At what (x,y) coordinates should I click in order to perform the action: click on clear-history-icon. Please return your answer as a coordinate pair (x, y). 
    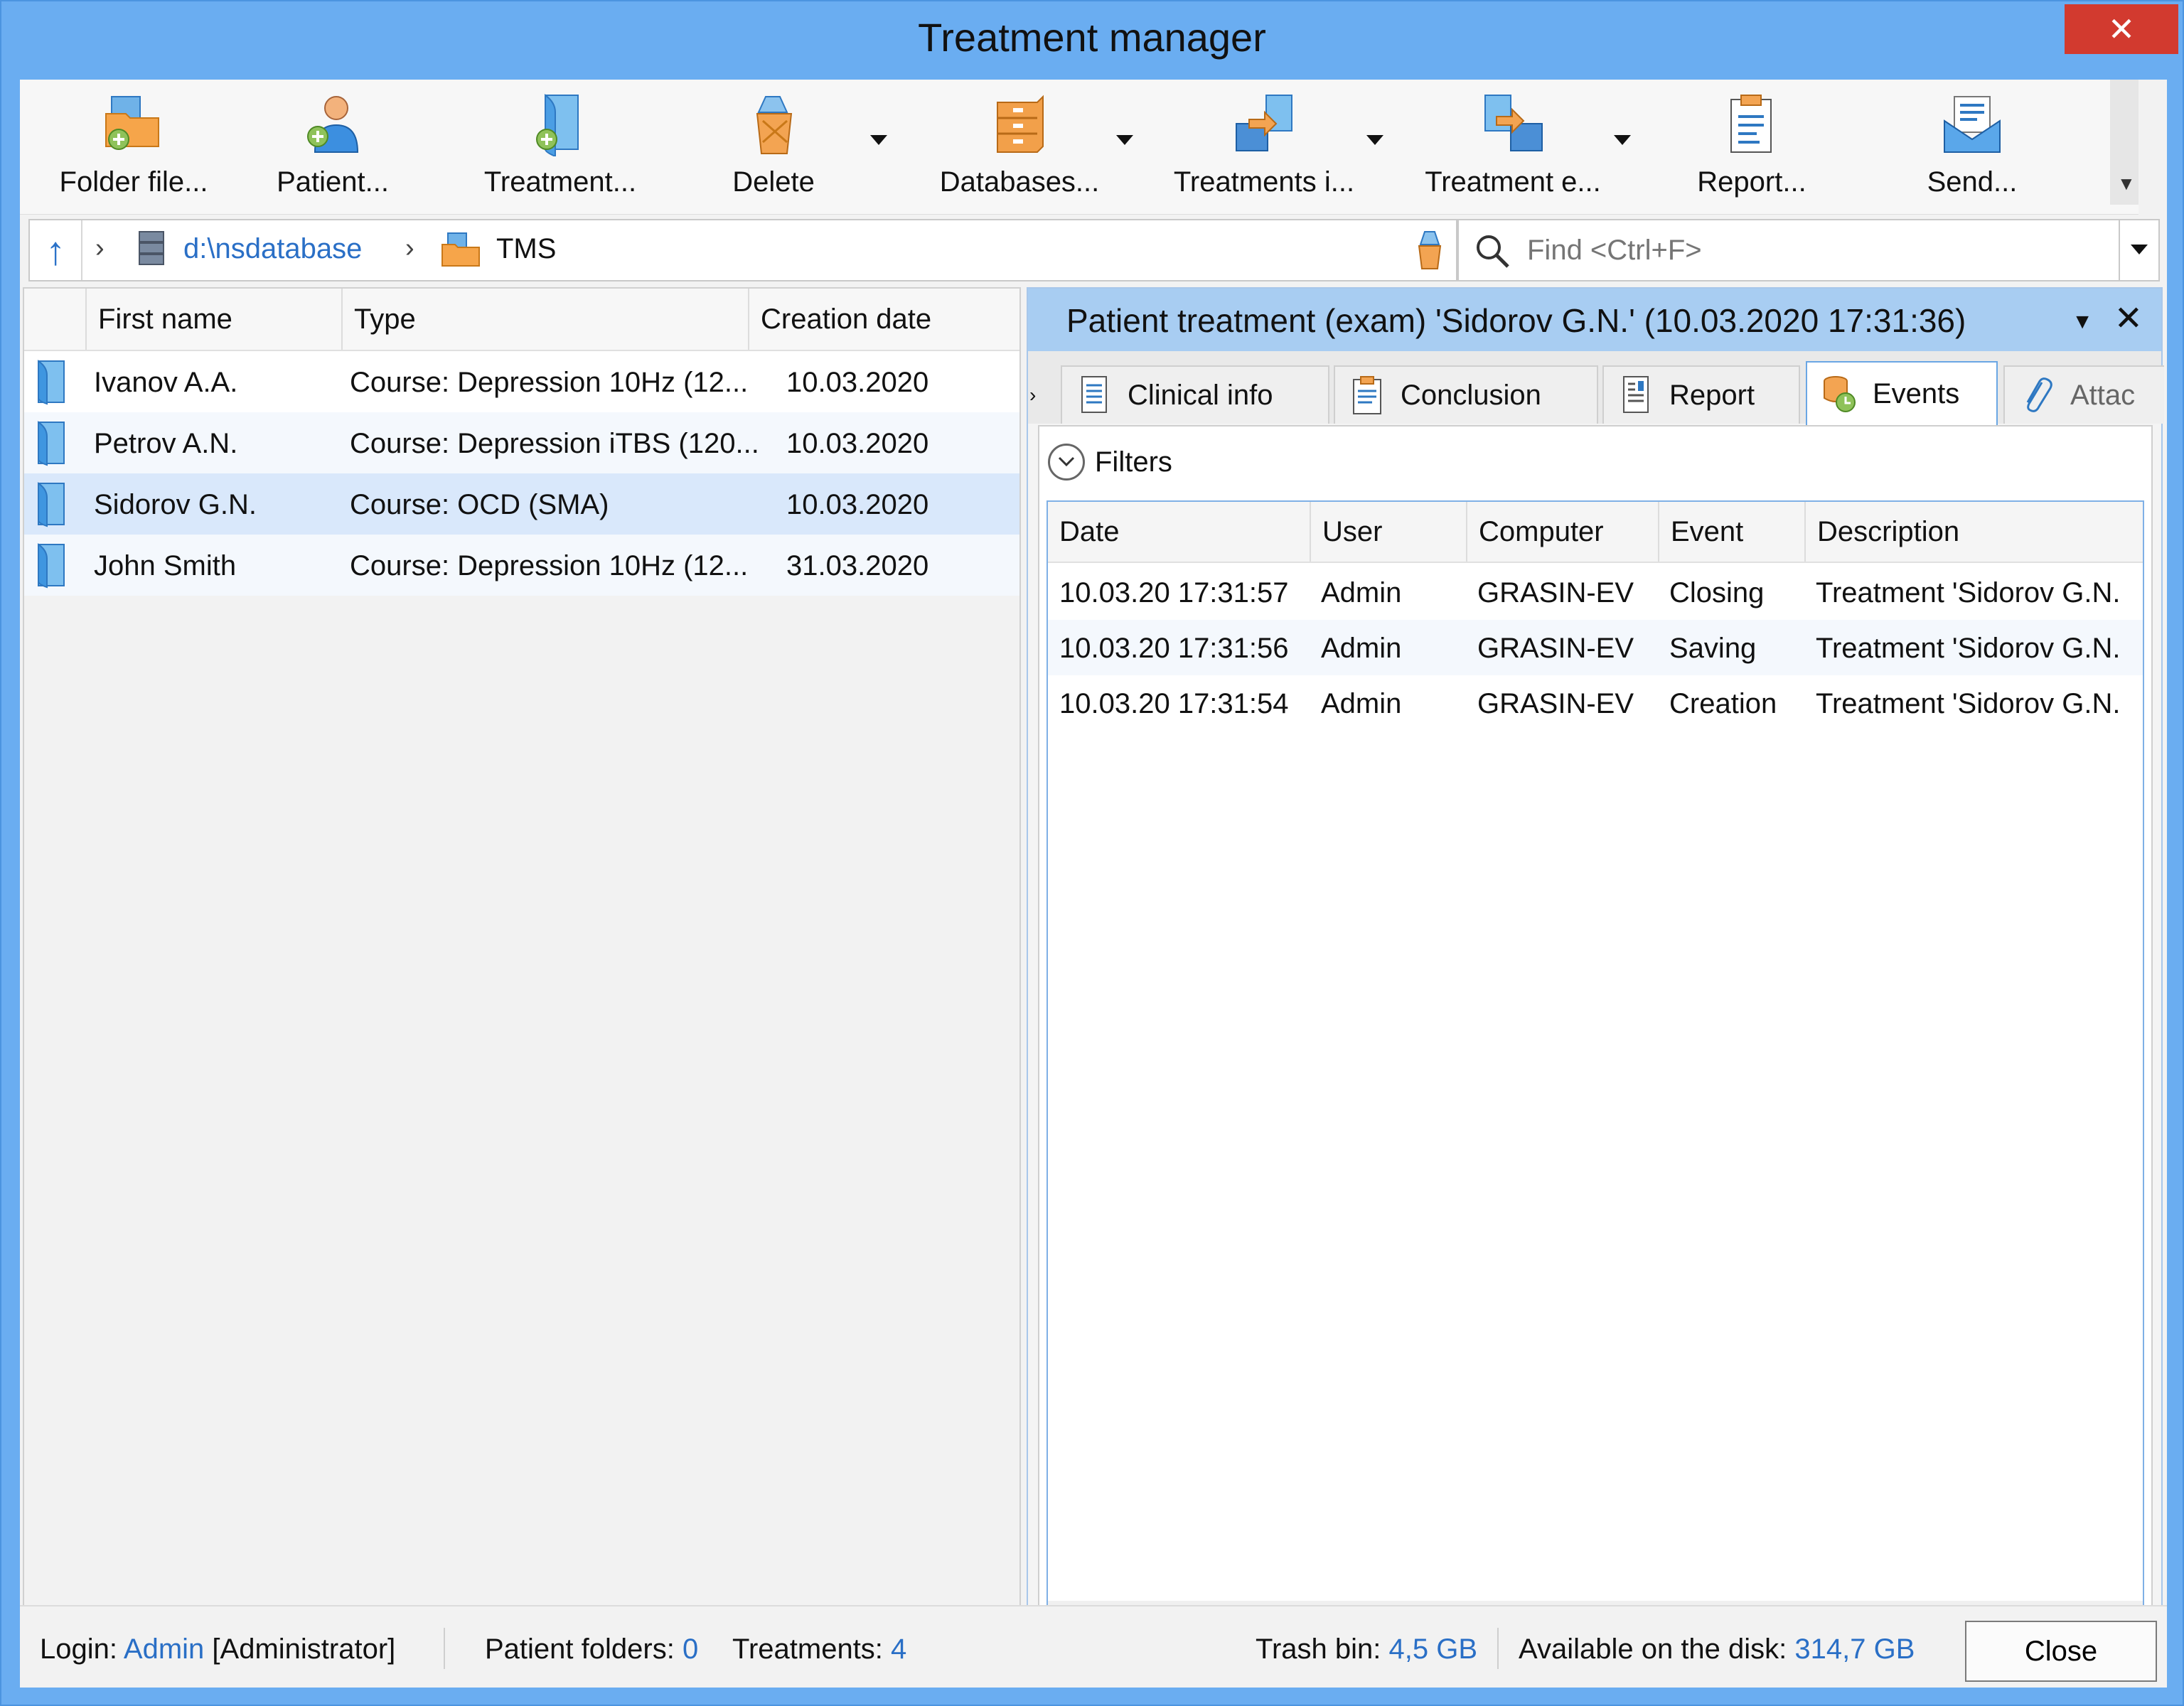
    Looking at the image, I should click on (1429, 250).